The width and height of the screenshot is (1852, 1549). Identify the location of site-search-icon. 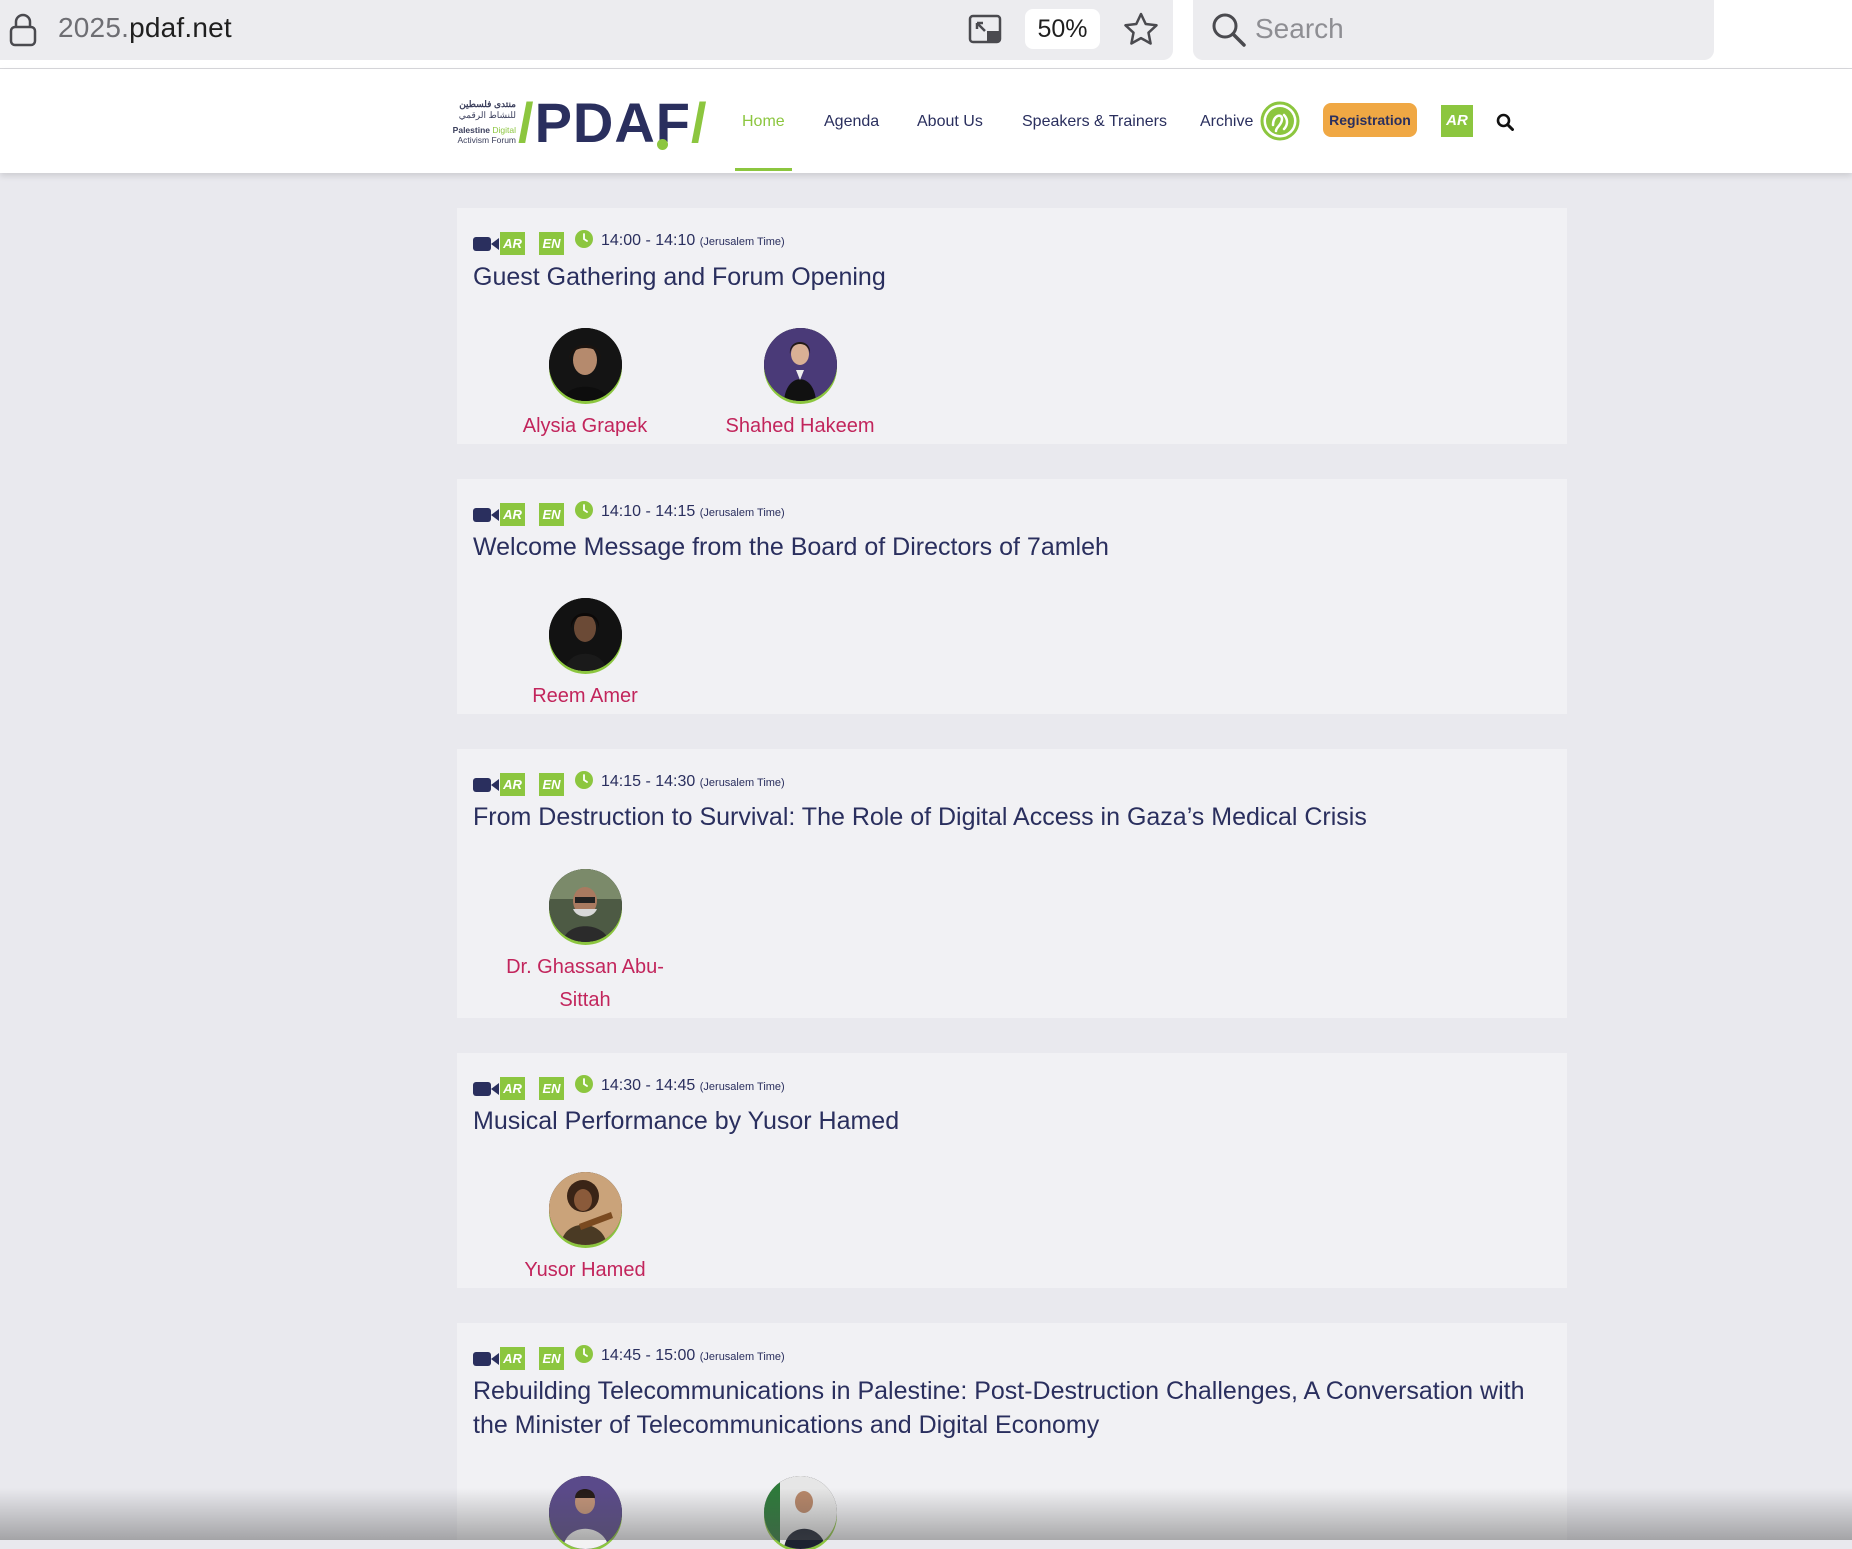
(1505, 122).